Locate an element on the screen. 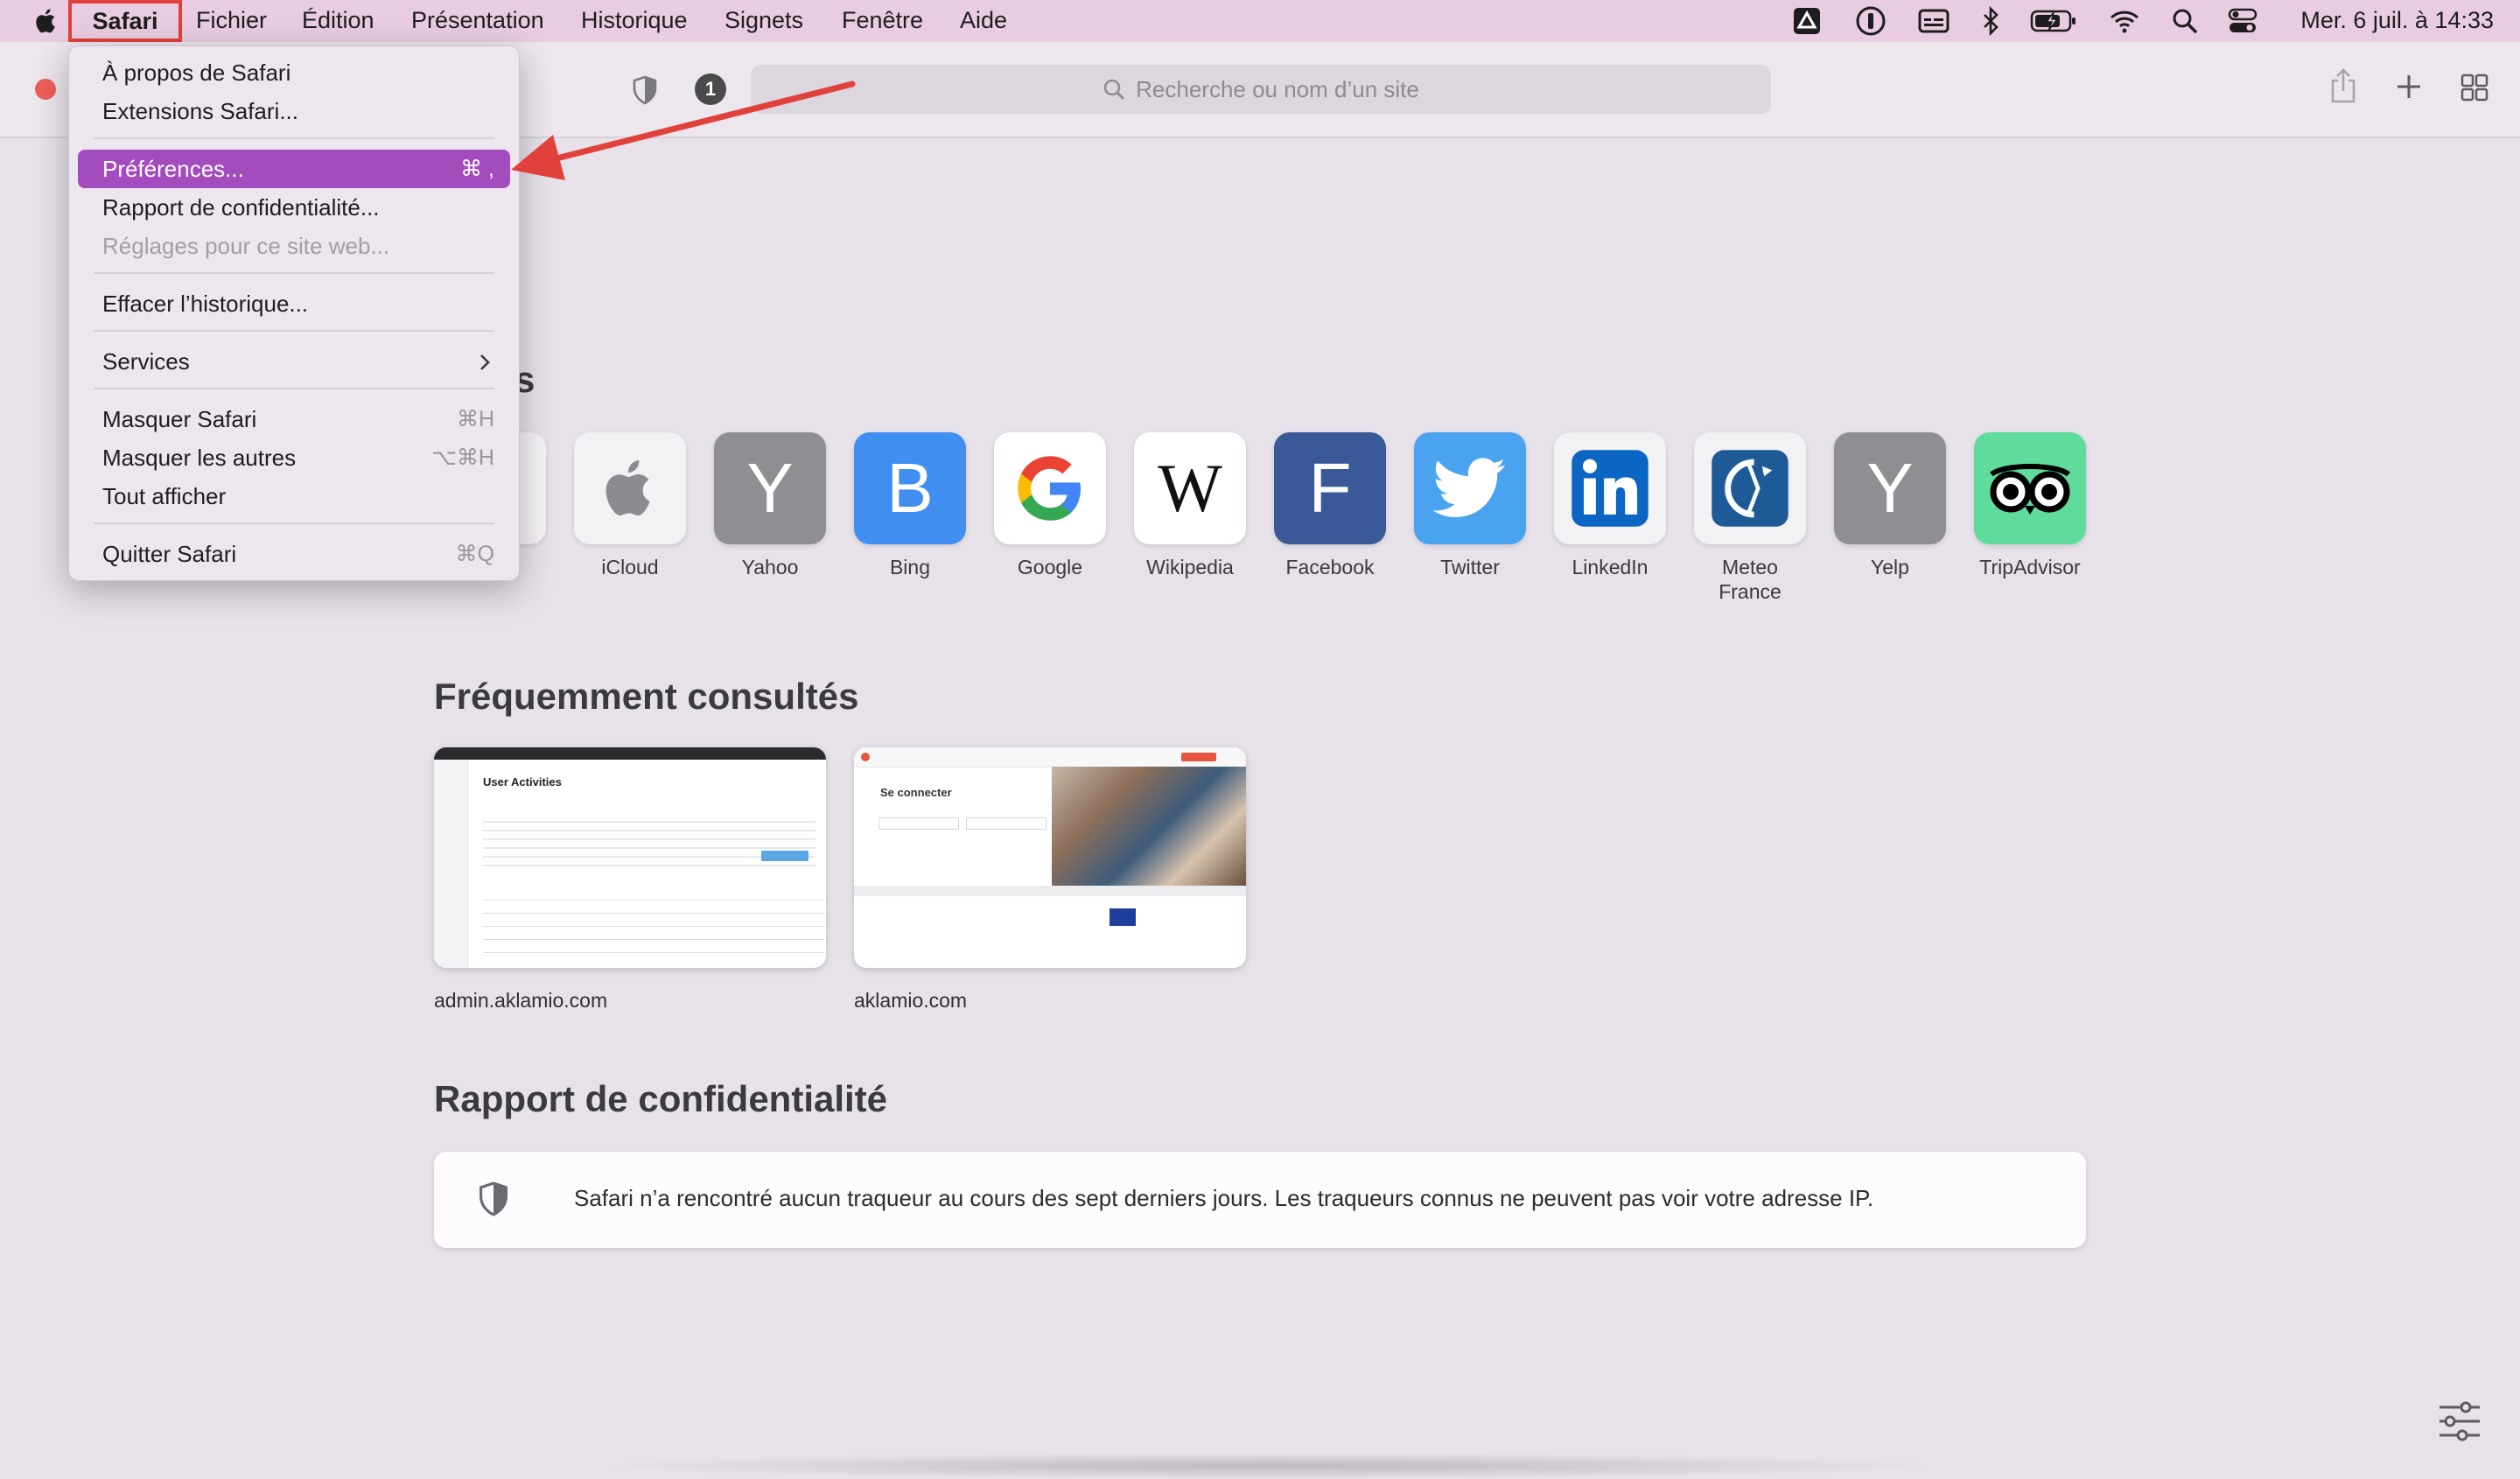 This screenshot has width=2520, height=1479. wifi-icon is located at coordinates (2124, 21).